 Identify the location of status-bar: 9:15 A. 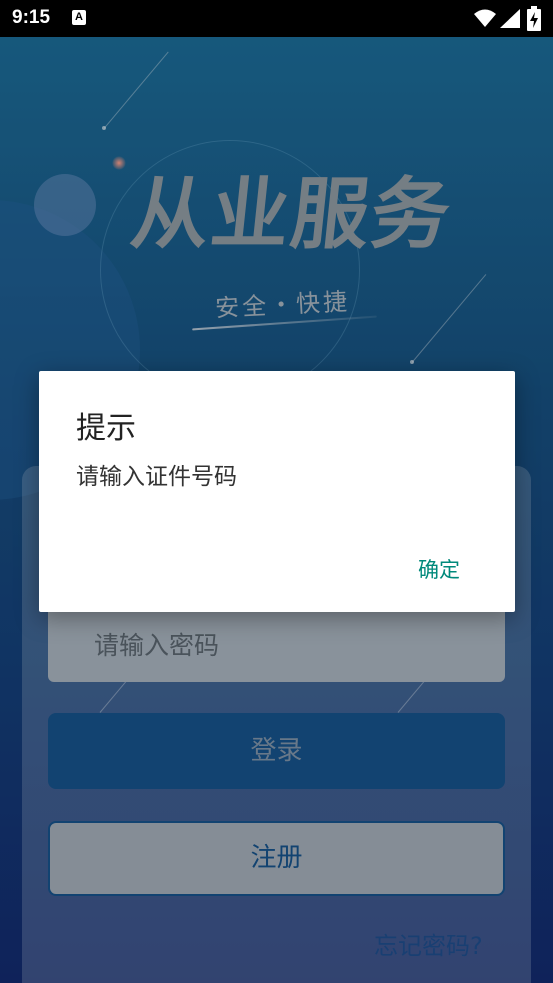
(276, 18).